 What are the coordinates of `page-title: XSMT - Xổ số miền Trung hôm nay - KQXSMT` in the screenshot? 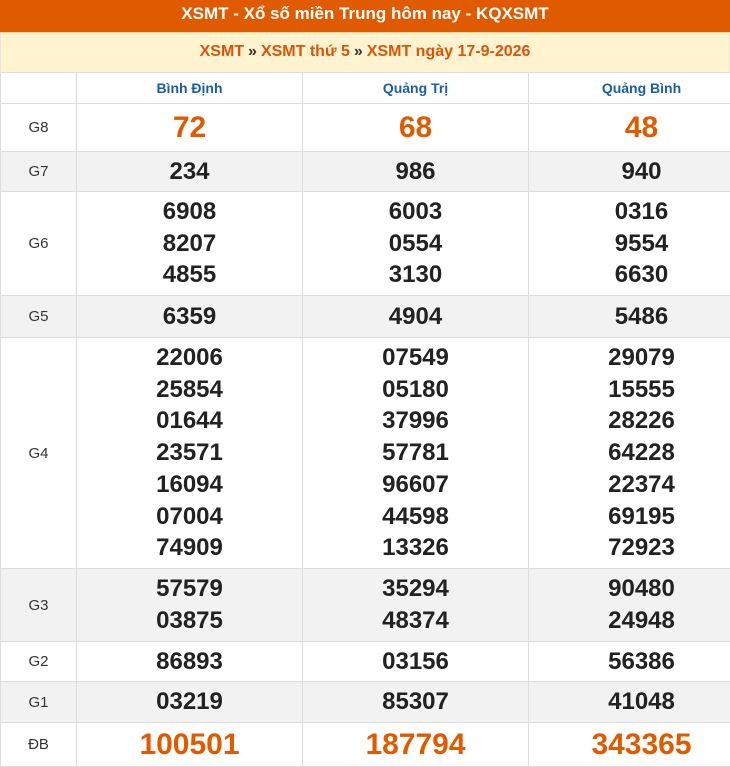 It's located at (364, 13).